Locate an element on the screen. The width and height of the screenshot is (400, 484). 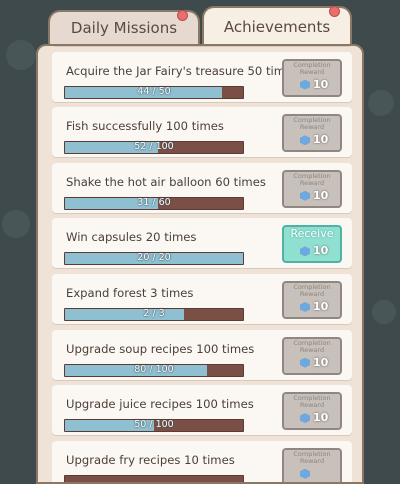
progress-bar: 52 / 100 is located at coordinates (154, 148).